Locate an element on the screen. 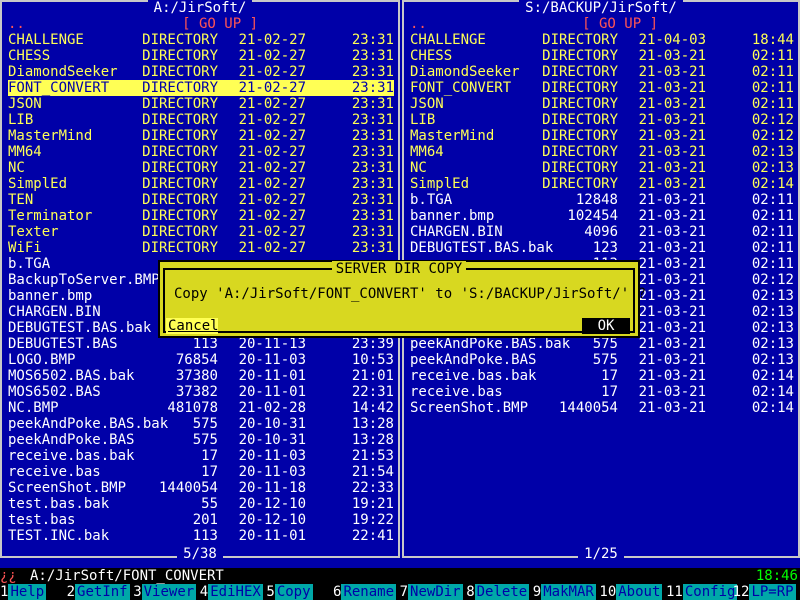 This screenshot has height=600, width=800. list-item: MOS6502.BAS.bak 37380 20-11-01 21:01 is located at coordinates (201, 376).